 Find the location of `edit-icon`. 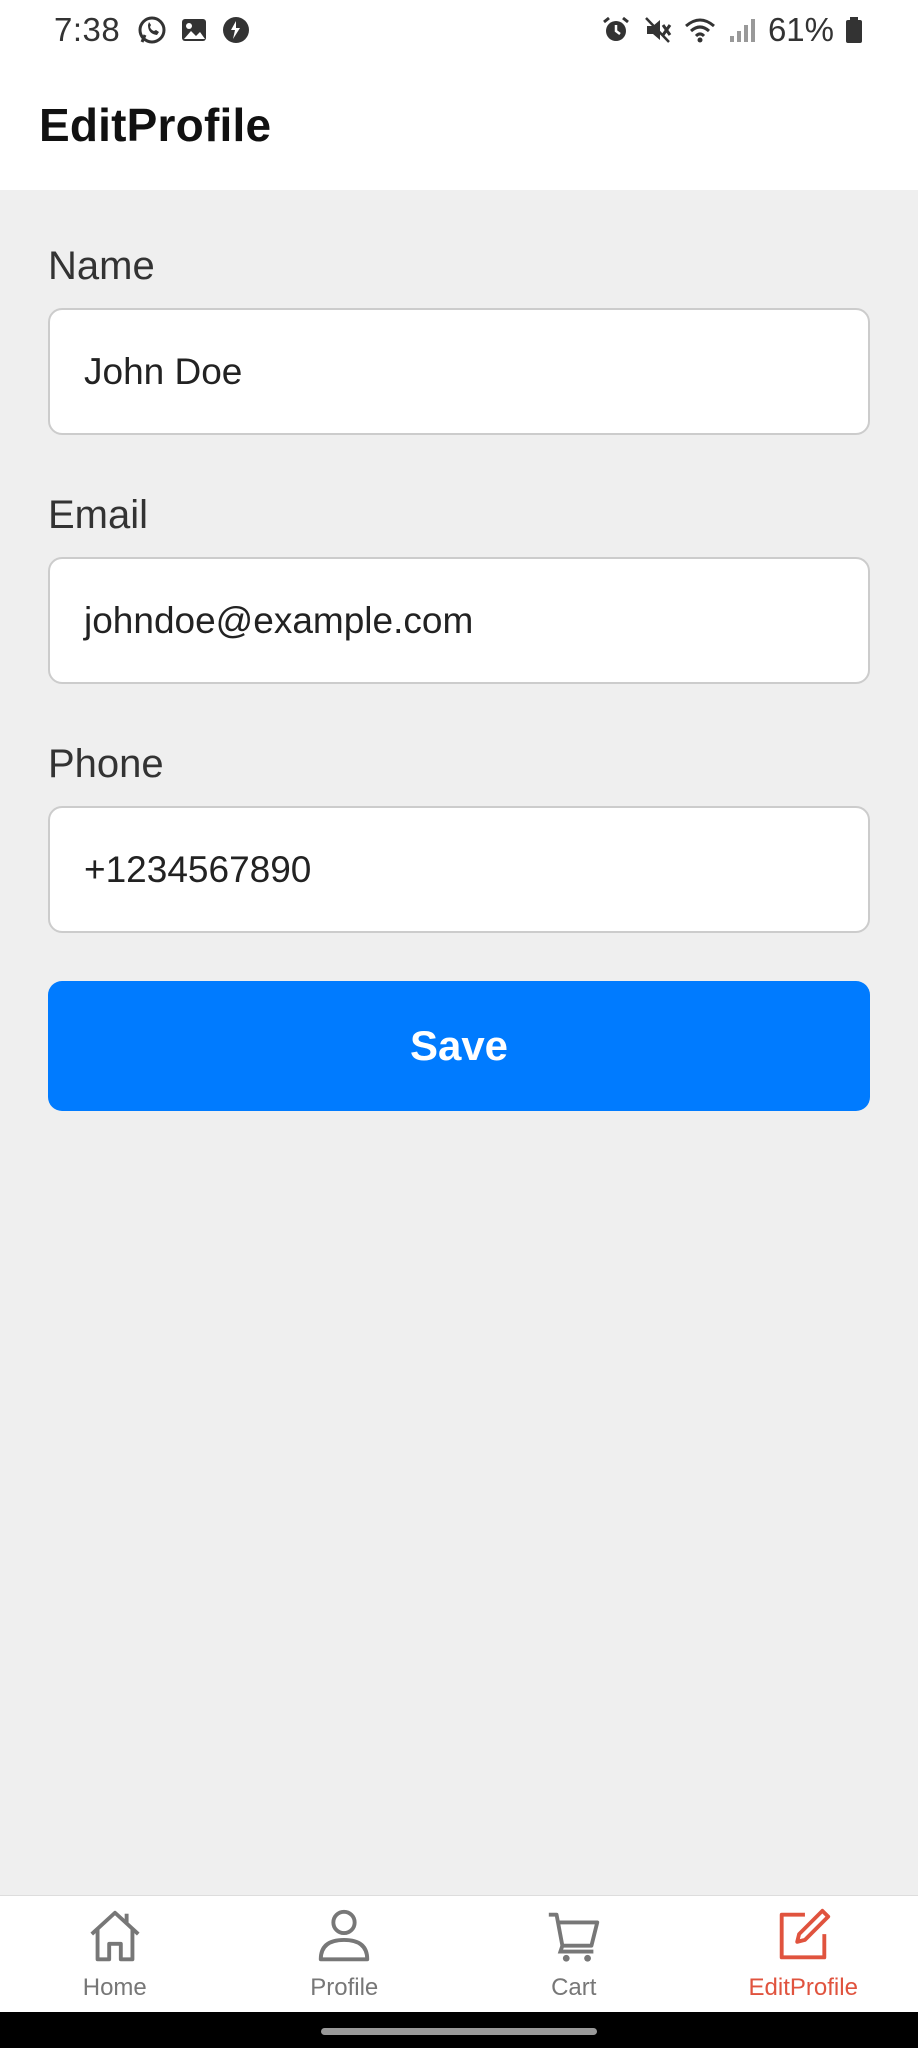

edit-icon is located at coordinates (803, 1936).